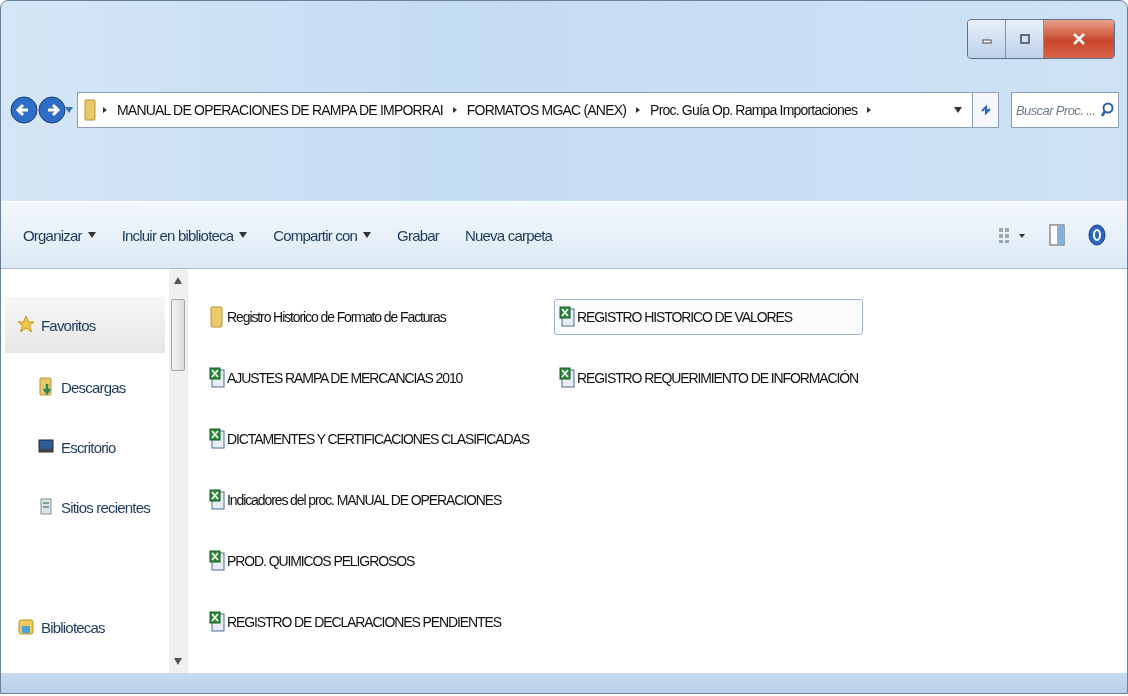 Image resolution: width=1128 pixels, height=696 pixels. What do you see at coordinates (369, 439) in the screenshot?
I see `file-item: DICTAMENTES Y CERTIFICACIONES CLASIFICADAS` at bounding box center [369, 439].